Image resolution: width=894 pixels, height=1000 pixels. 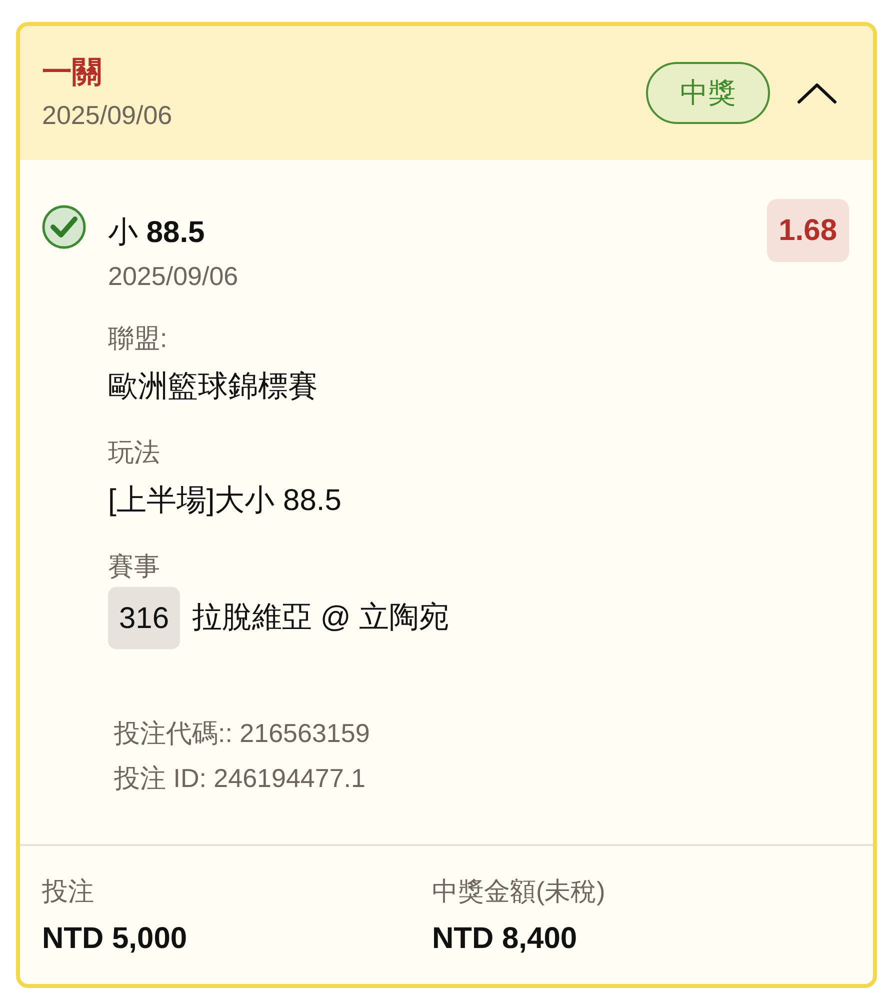 What do you see at coordinates (72, 73) in the screenshot?
I see `slip-title: 一關` at bounding box center [72, 73].